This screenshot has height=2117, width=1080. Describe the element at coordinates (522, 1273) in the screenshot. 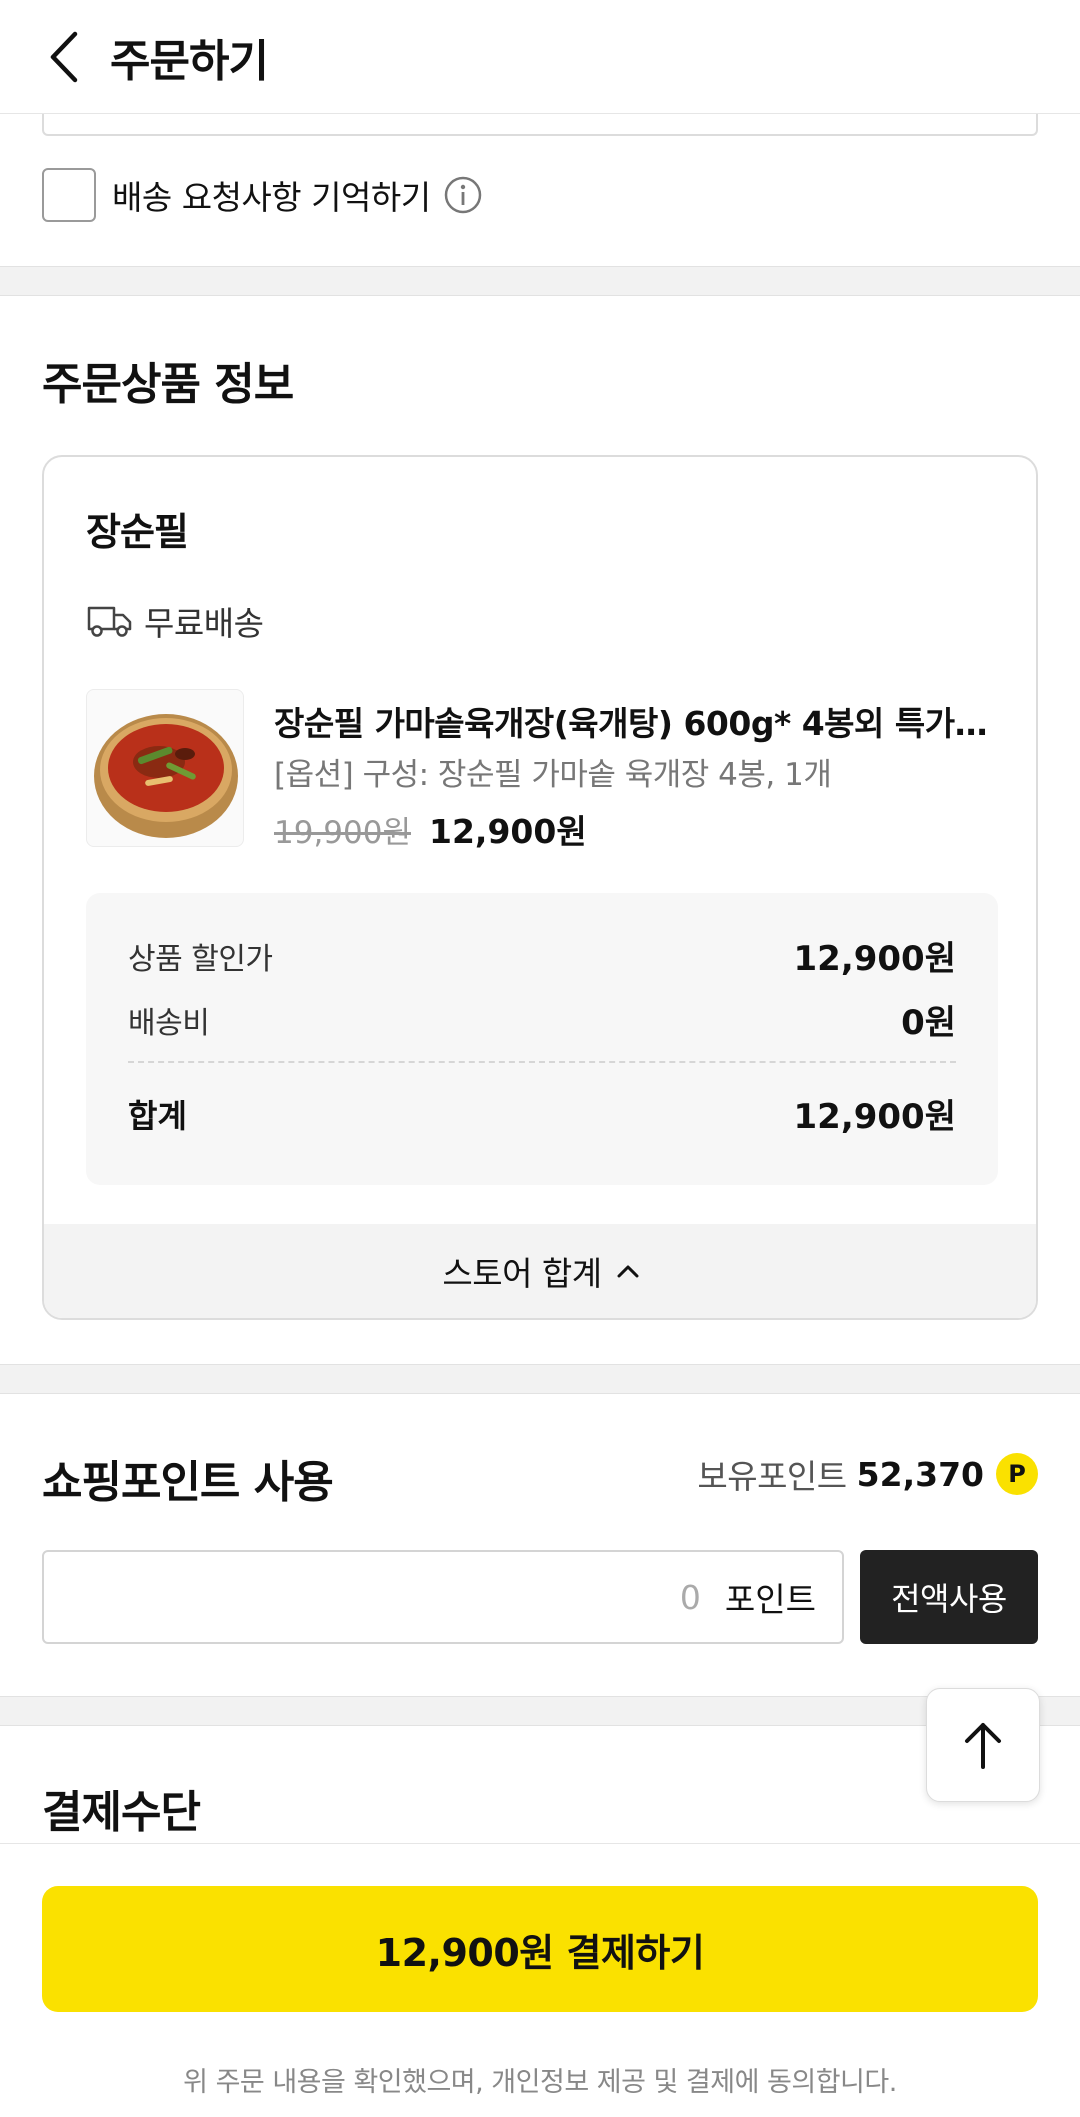

I see `store-total-label: 스토어 합계` at that location.